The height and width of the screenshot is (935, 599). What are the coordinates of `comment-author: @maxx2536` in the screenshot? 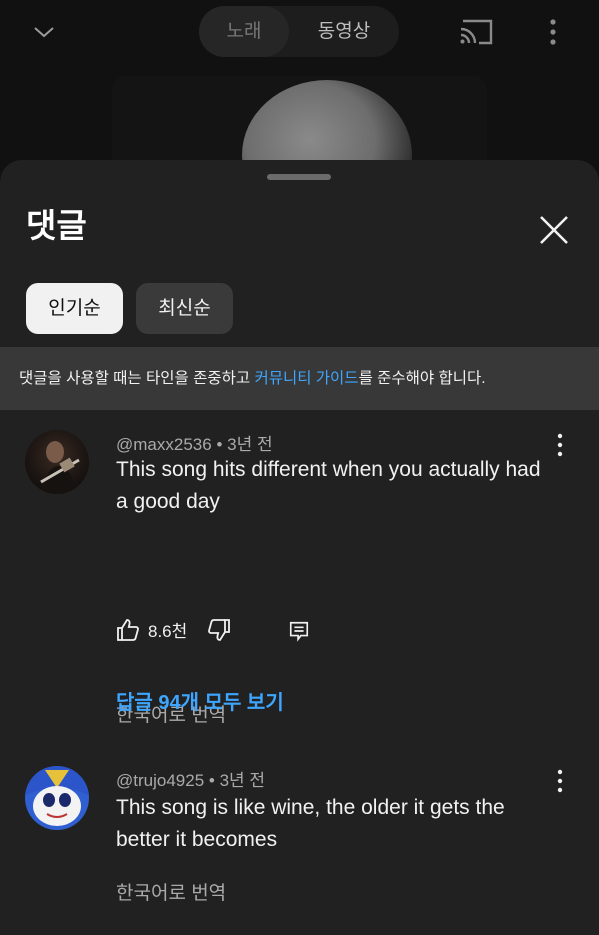 It's located at (164, 444).